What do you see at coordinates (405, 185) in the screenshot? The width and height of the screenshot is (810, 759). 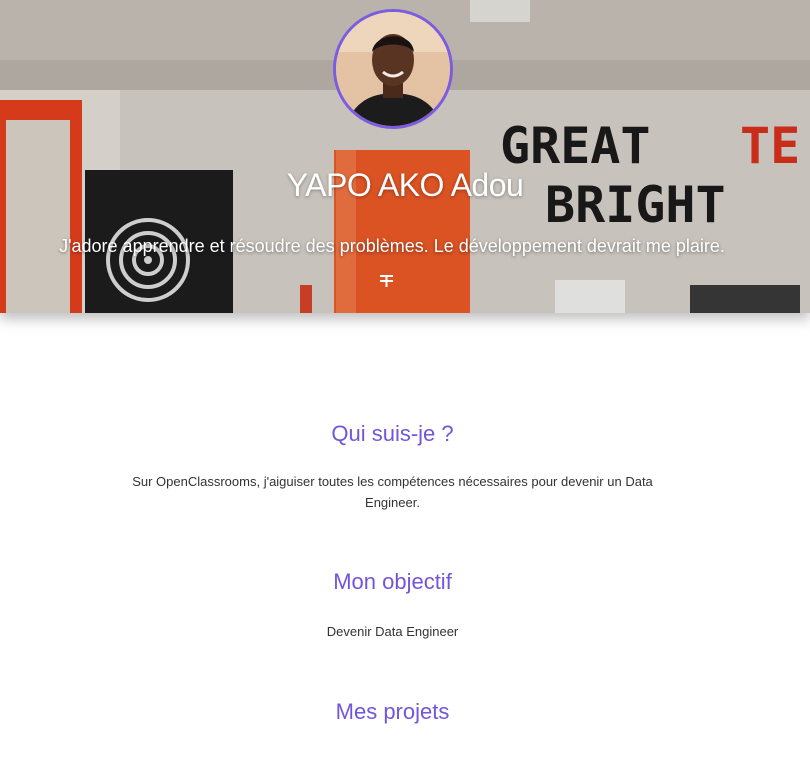 I see `profile-name: YAPO AKO Adou` at bounding box center [405, 185].